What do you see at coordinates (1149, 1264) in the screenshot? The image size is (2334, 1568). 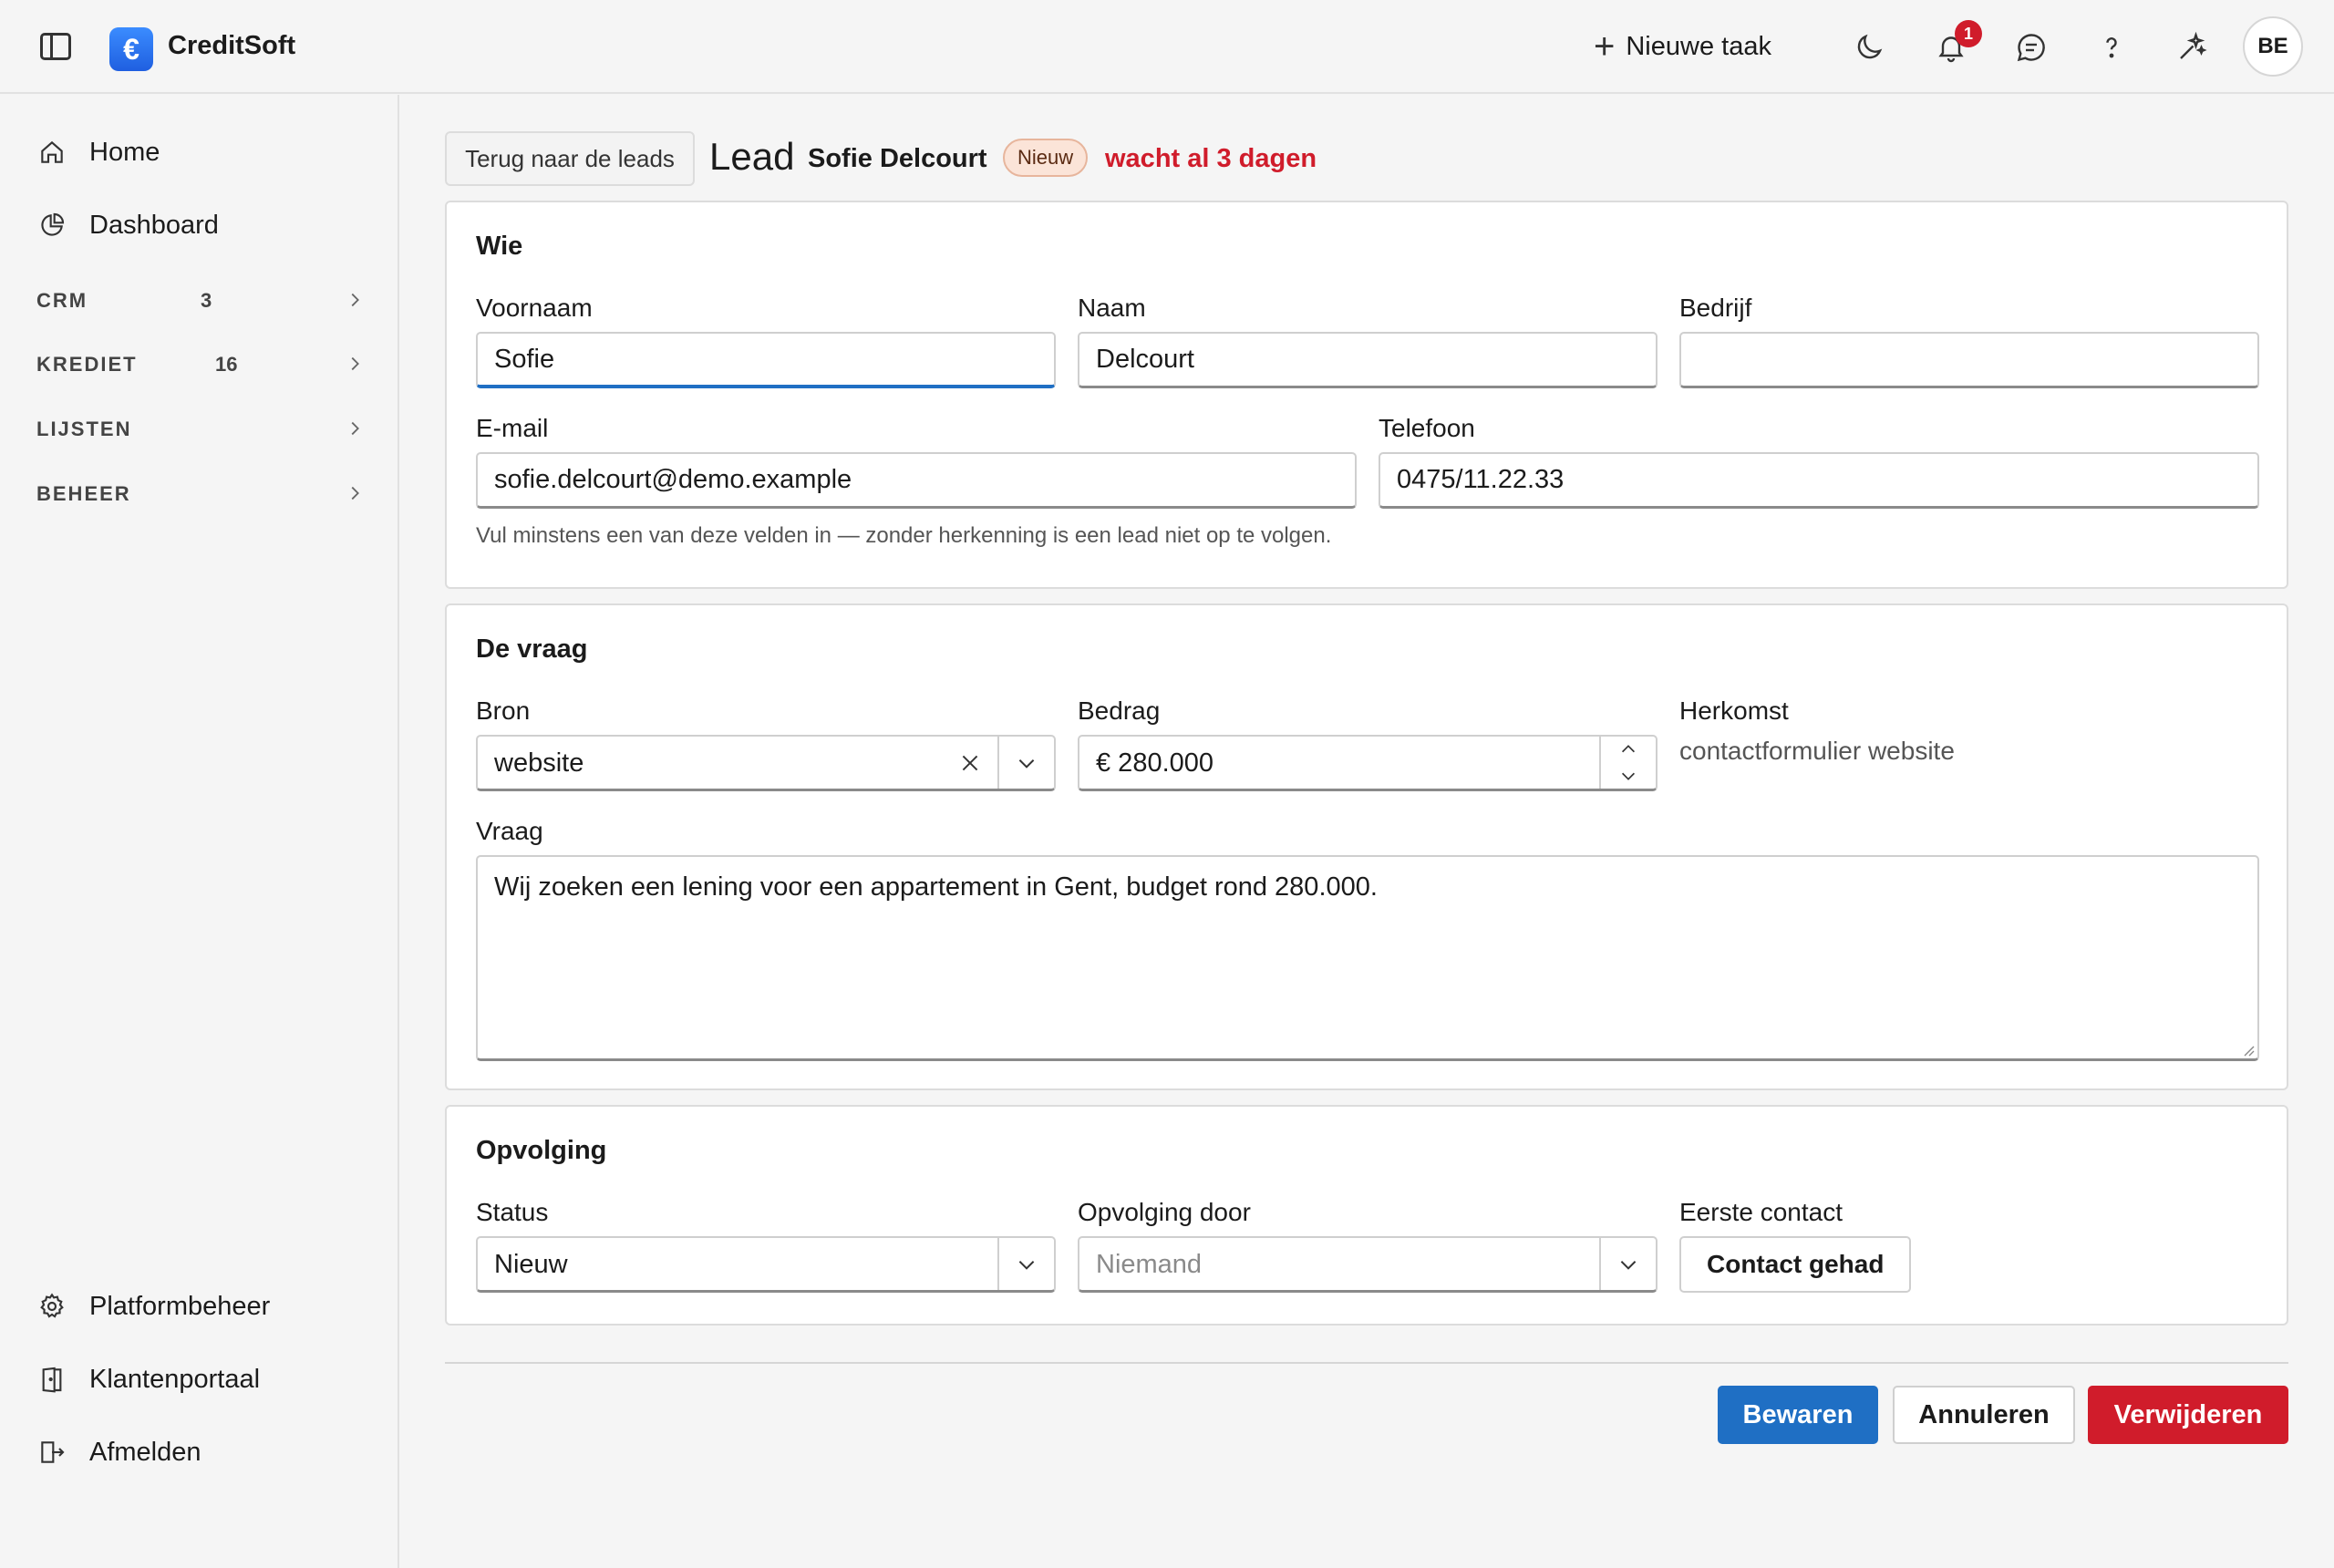 I see `owner-placeholder: Niemand` at bounding box center [1149, 1264].